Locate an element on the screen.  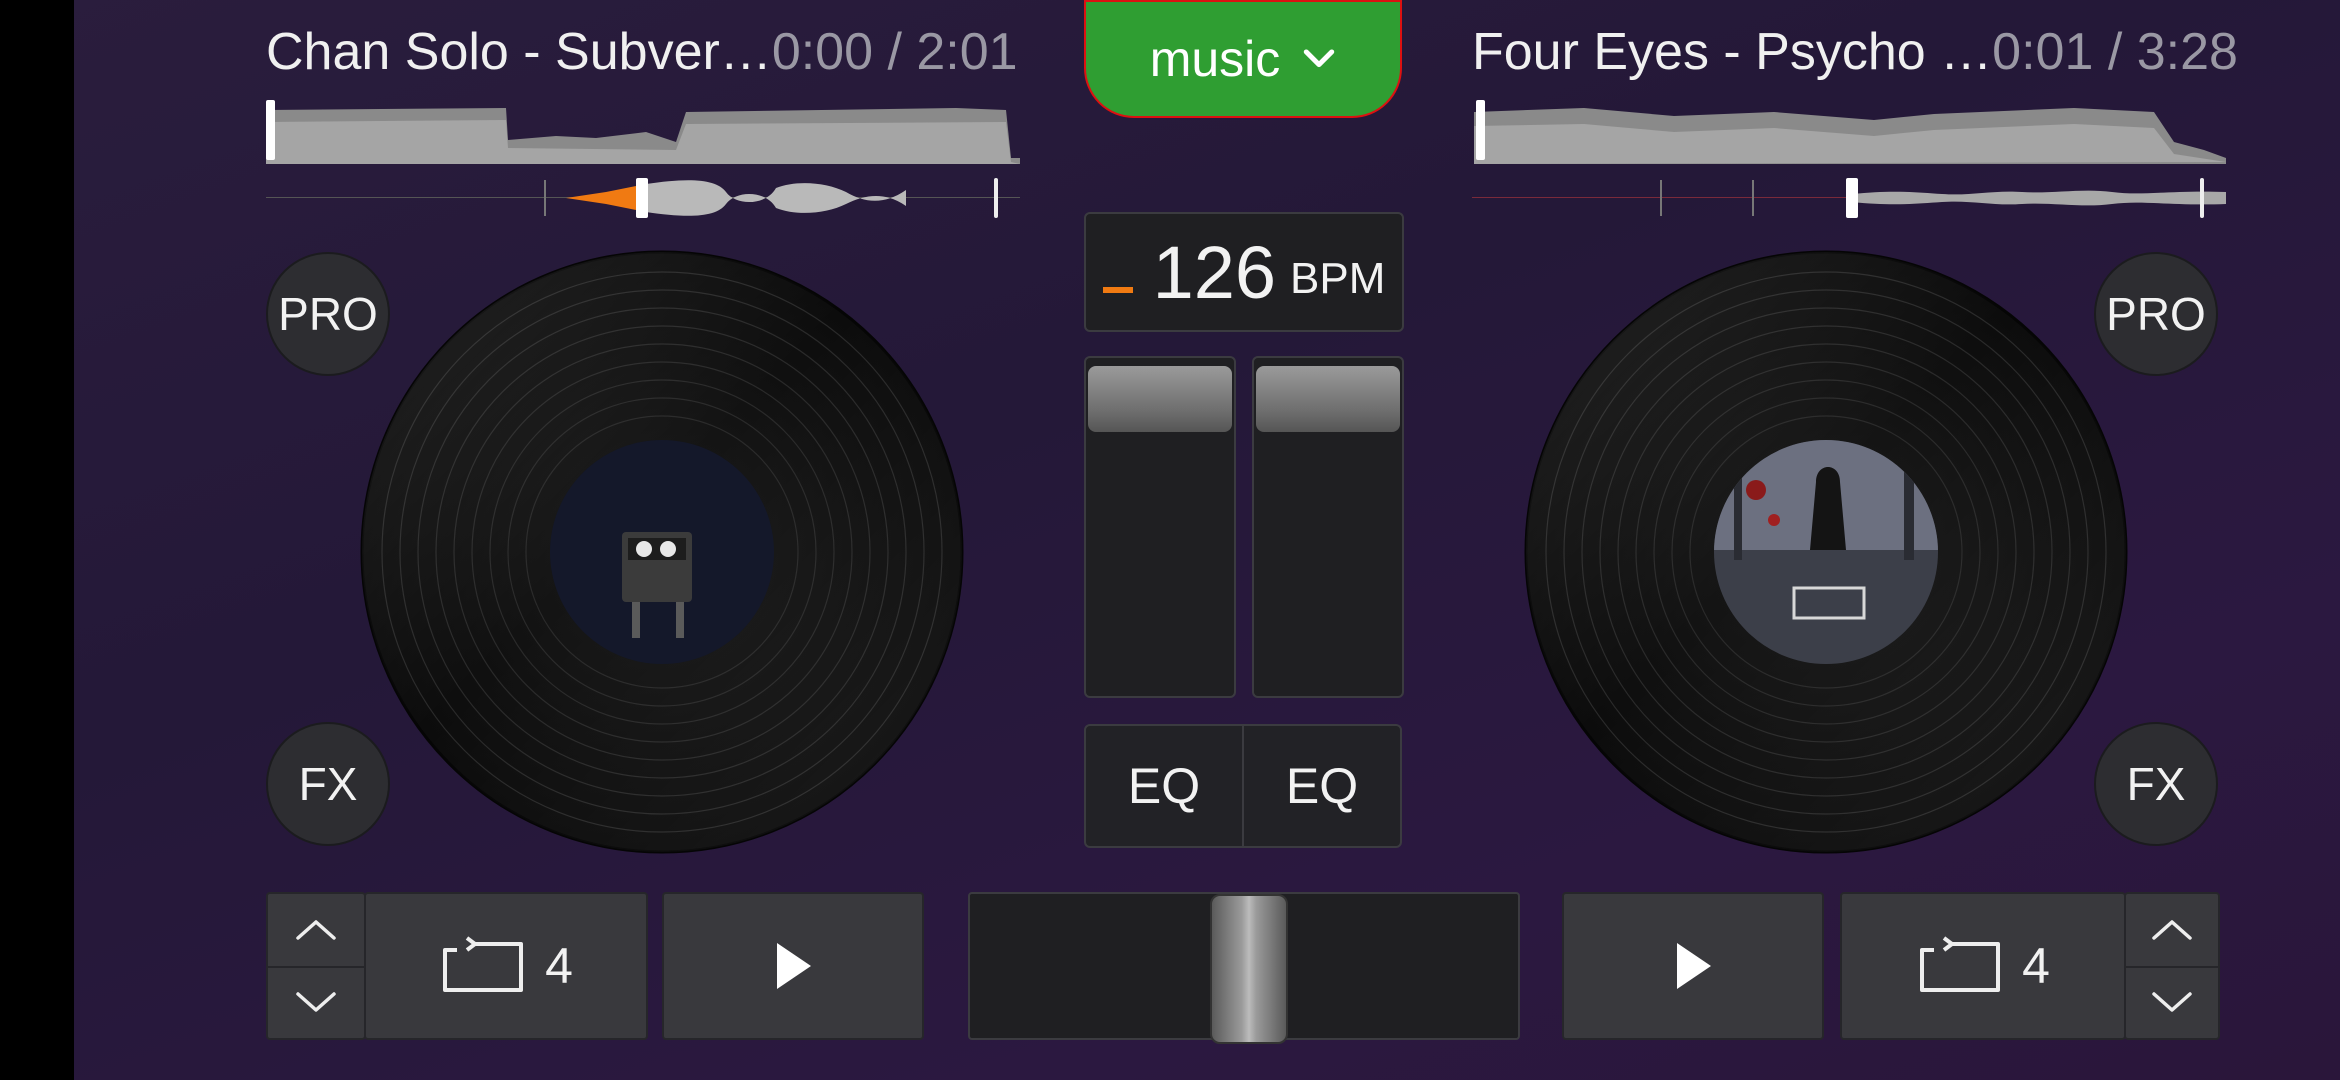
music-source-button: music is located at coordinates (1243, 59).